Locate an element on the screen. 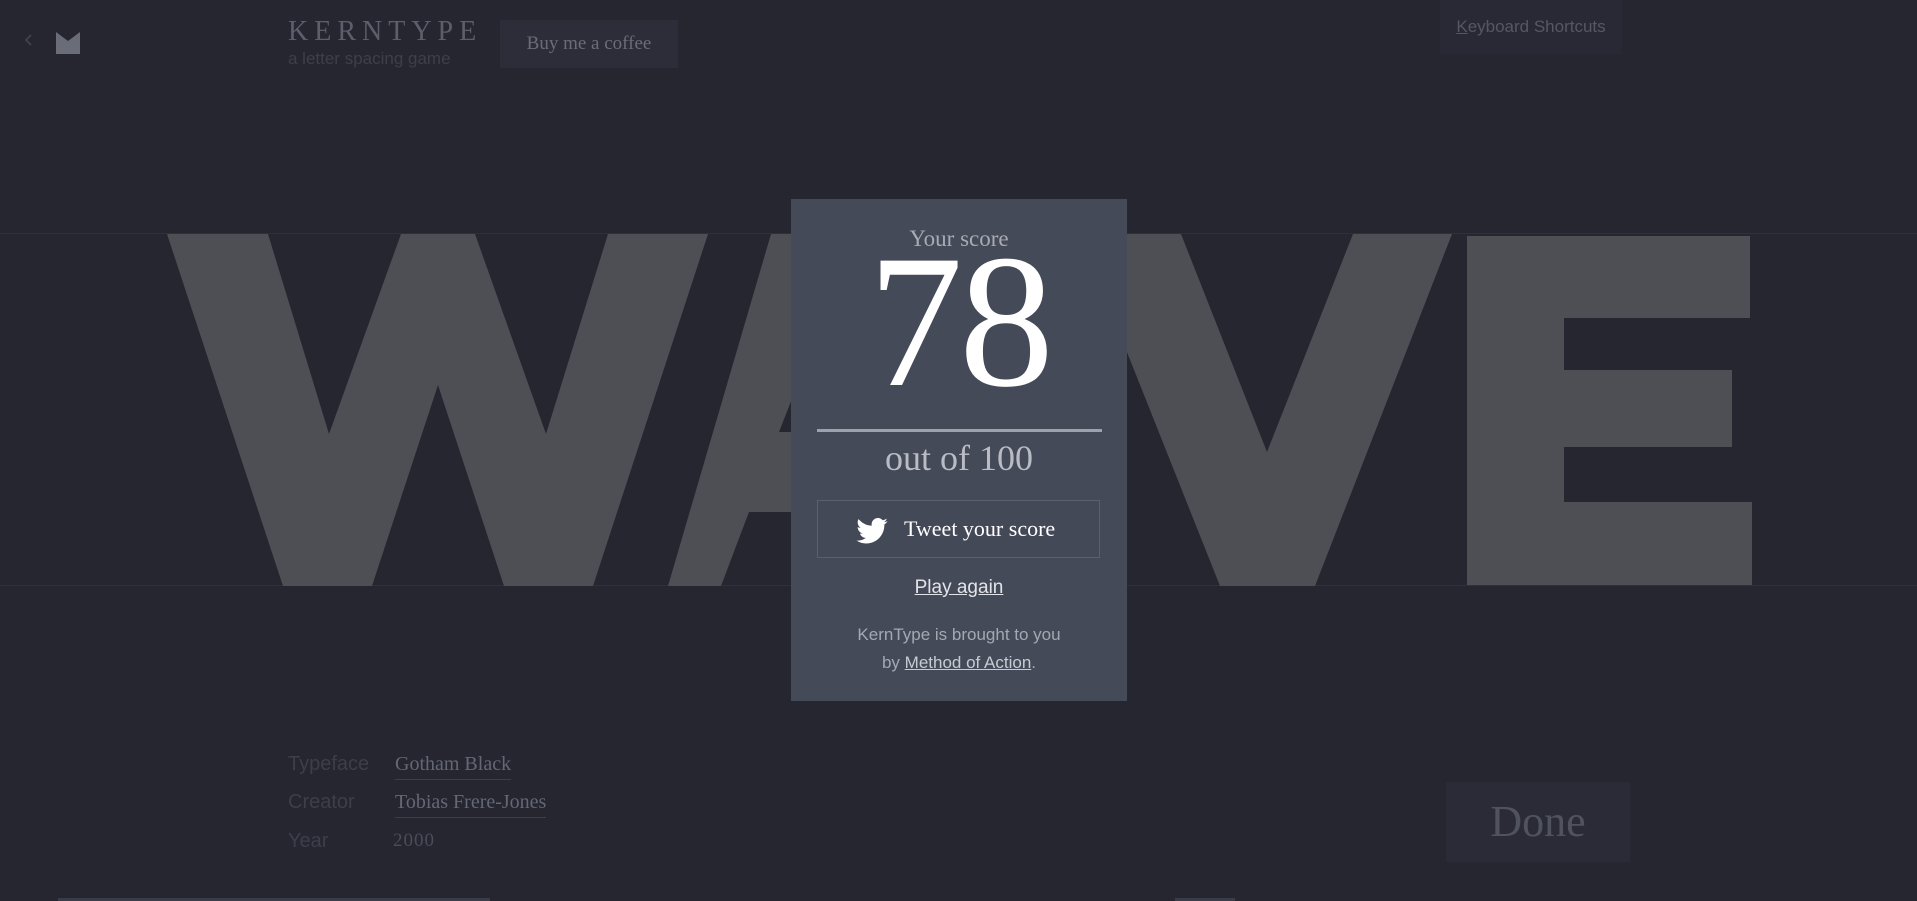 The image size is (1917, 901). twitter-bird-icon is located at coordinates (872, 531).